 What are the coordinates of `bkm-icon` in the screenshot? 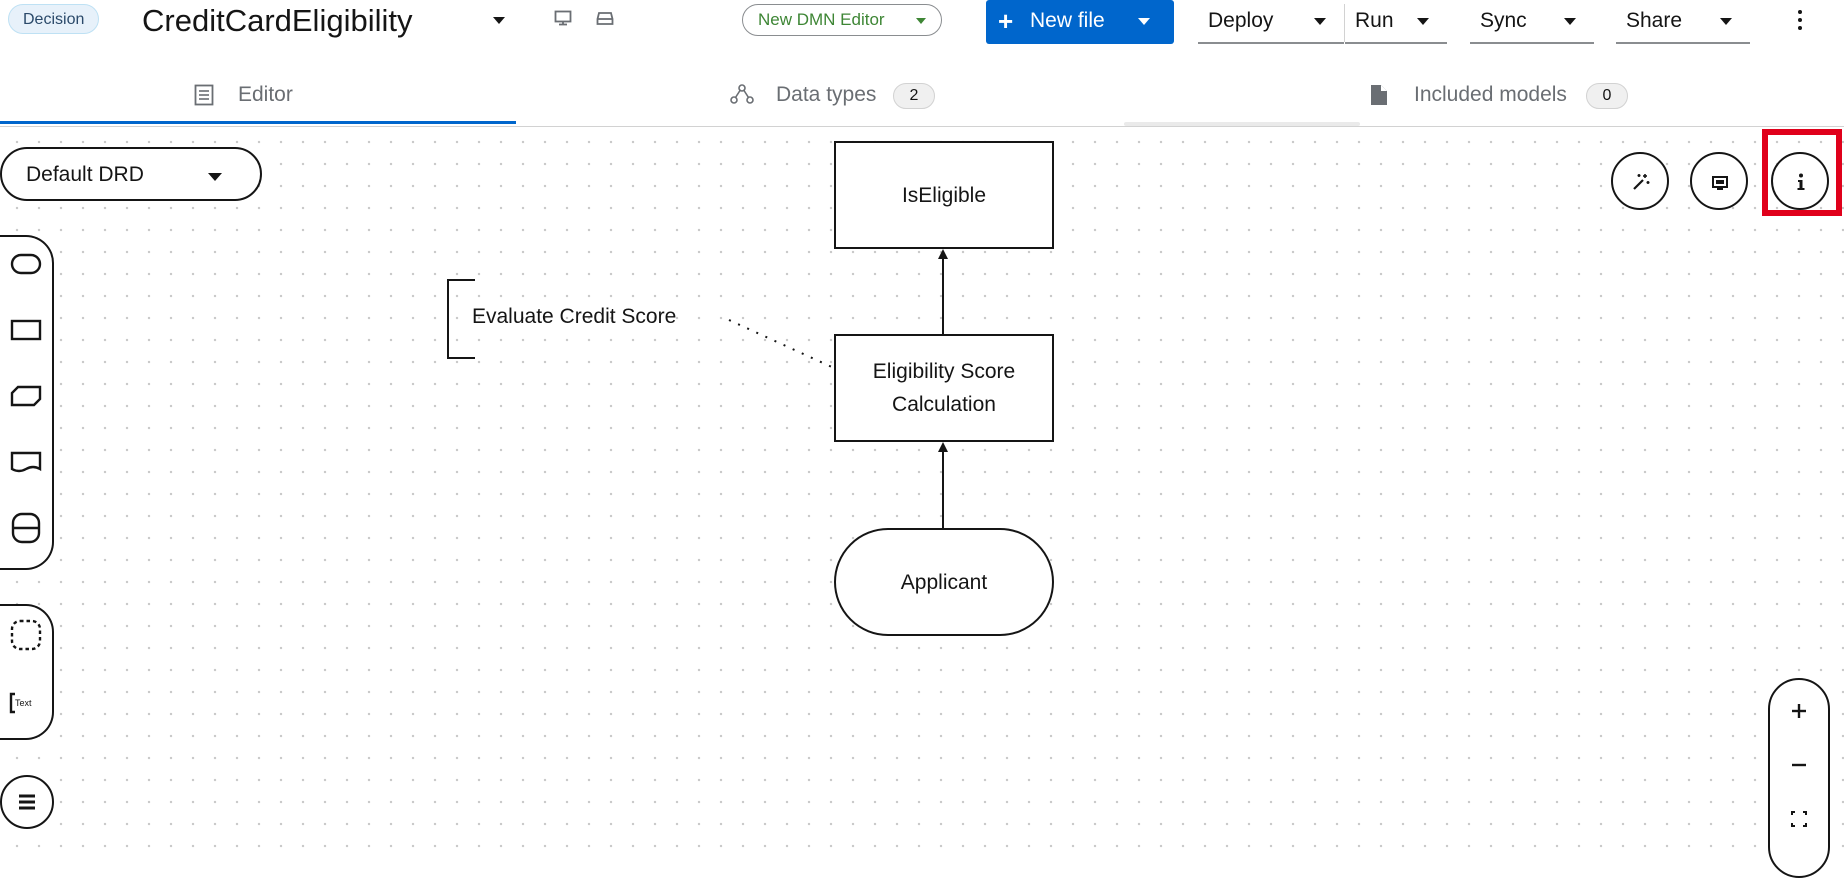 It's located at (26, 396).